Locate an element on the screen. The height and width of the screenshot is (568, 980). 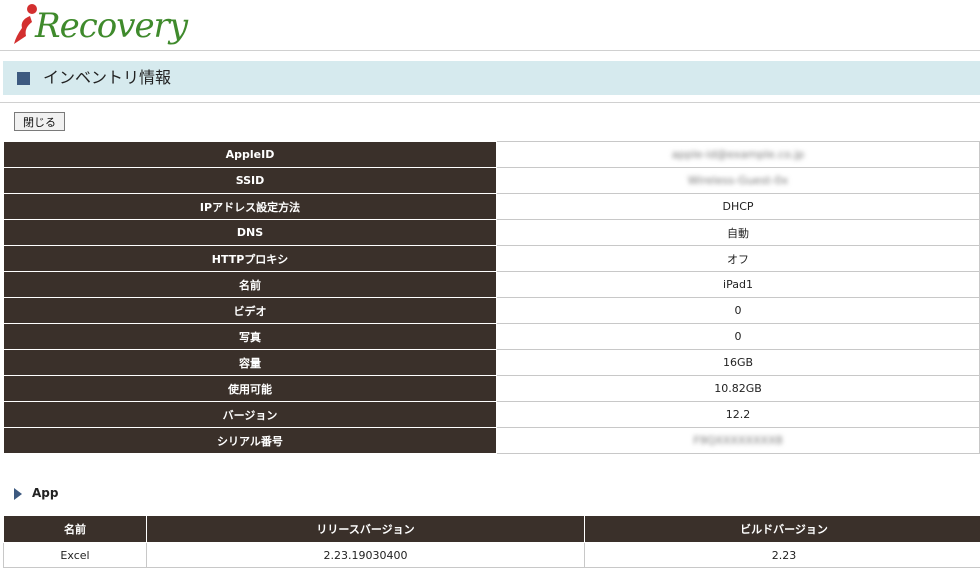
row-key: HTTPプロキシ is located at coordinates (250, 259).